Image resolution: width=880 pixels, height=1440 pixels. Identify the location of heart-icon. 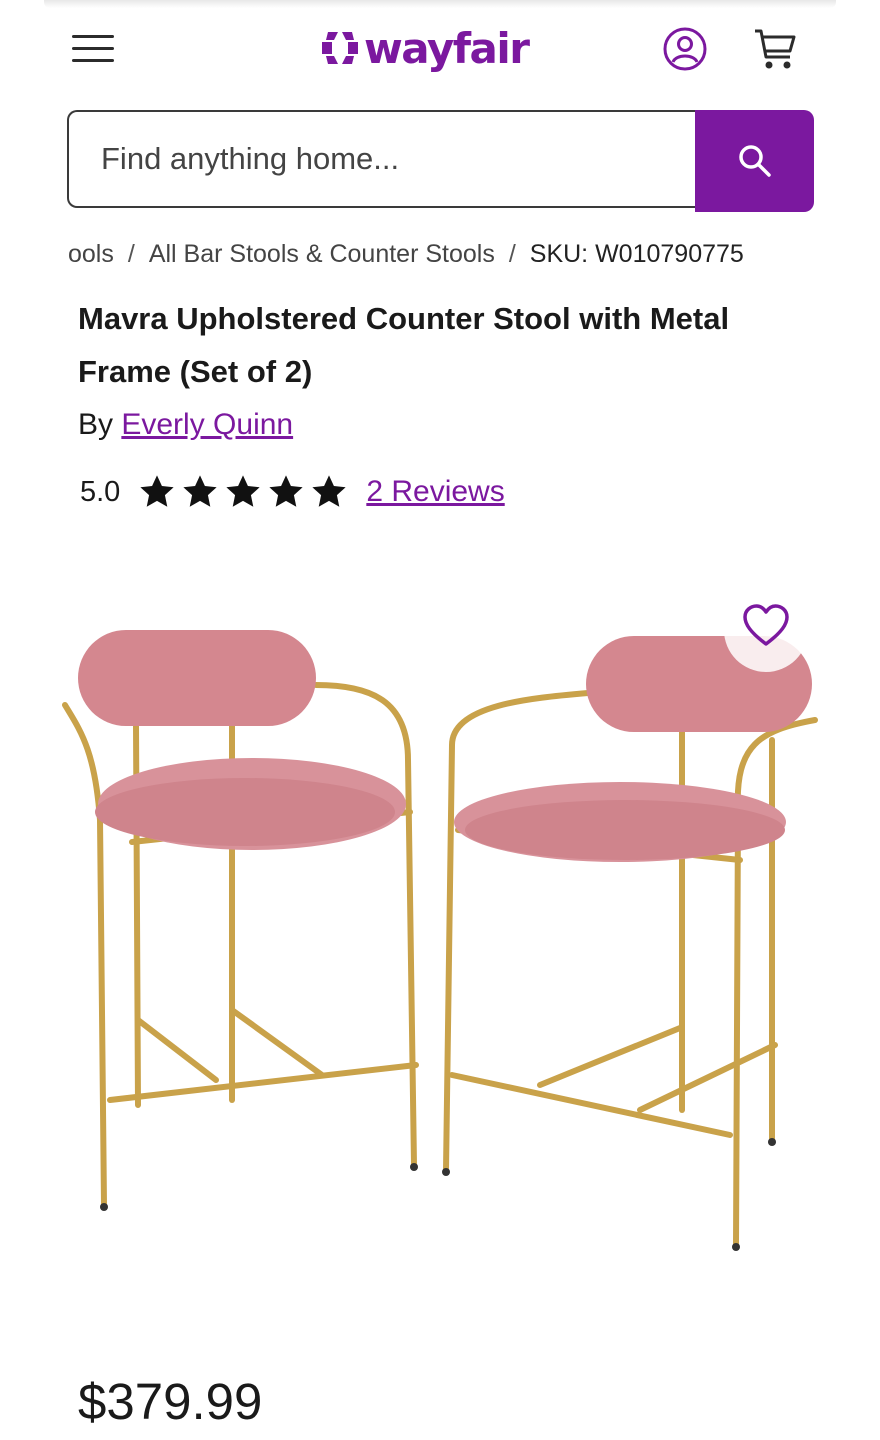
(766, 625).